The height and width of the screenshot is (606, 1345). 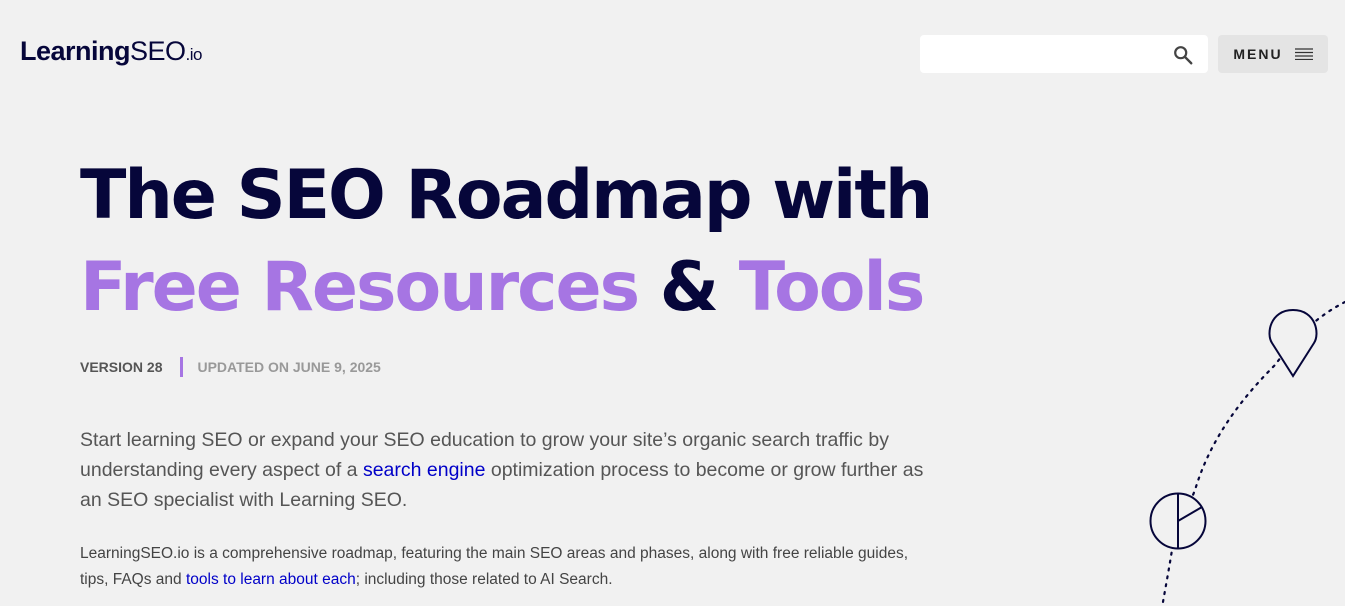 What do you see at coordinates (484, 579) in the screenshot?
I see `description-text-2: ; including those related to AI Search.` at bounding box center [484, 579].